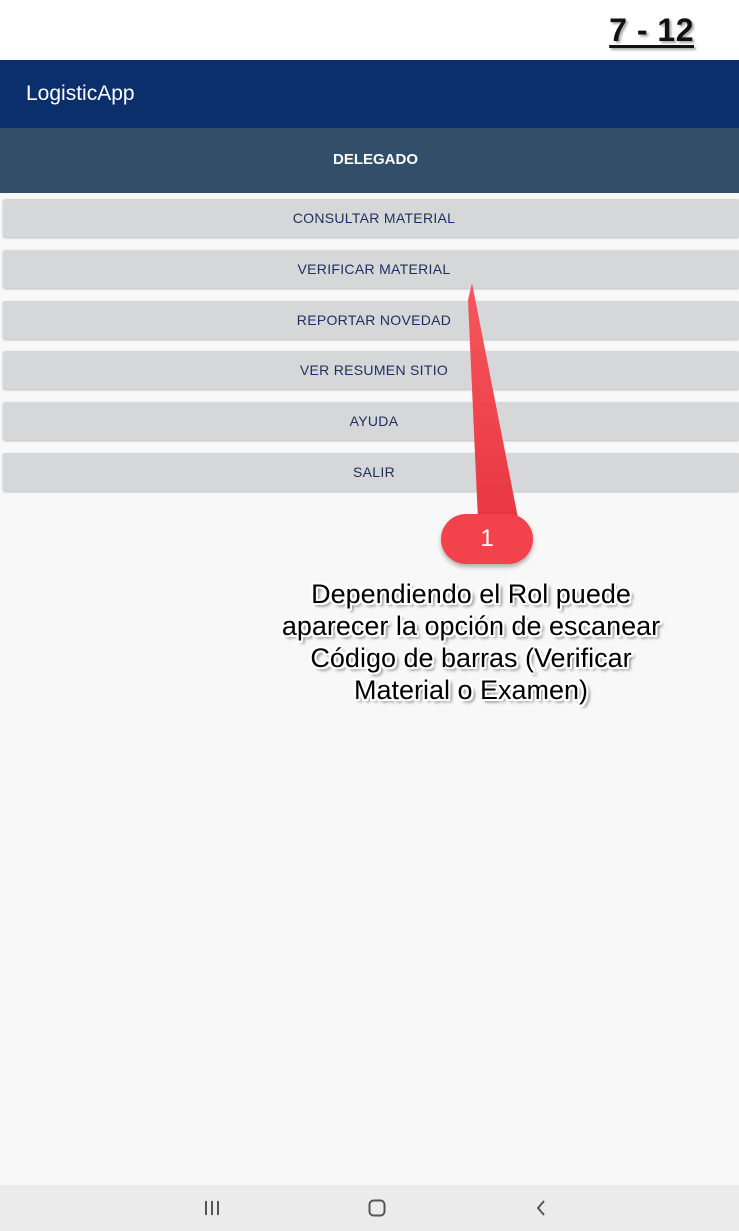 The image size is (739, 1231). I want to click on ayuda-label: AYUDA, so click(374, 421).